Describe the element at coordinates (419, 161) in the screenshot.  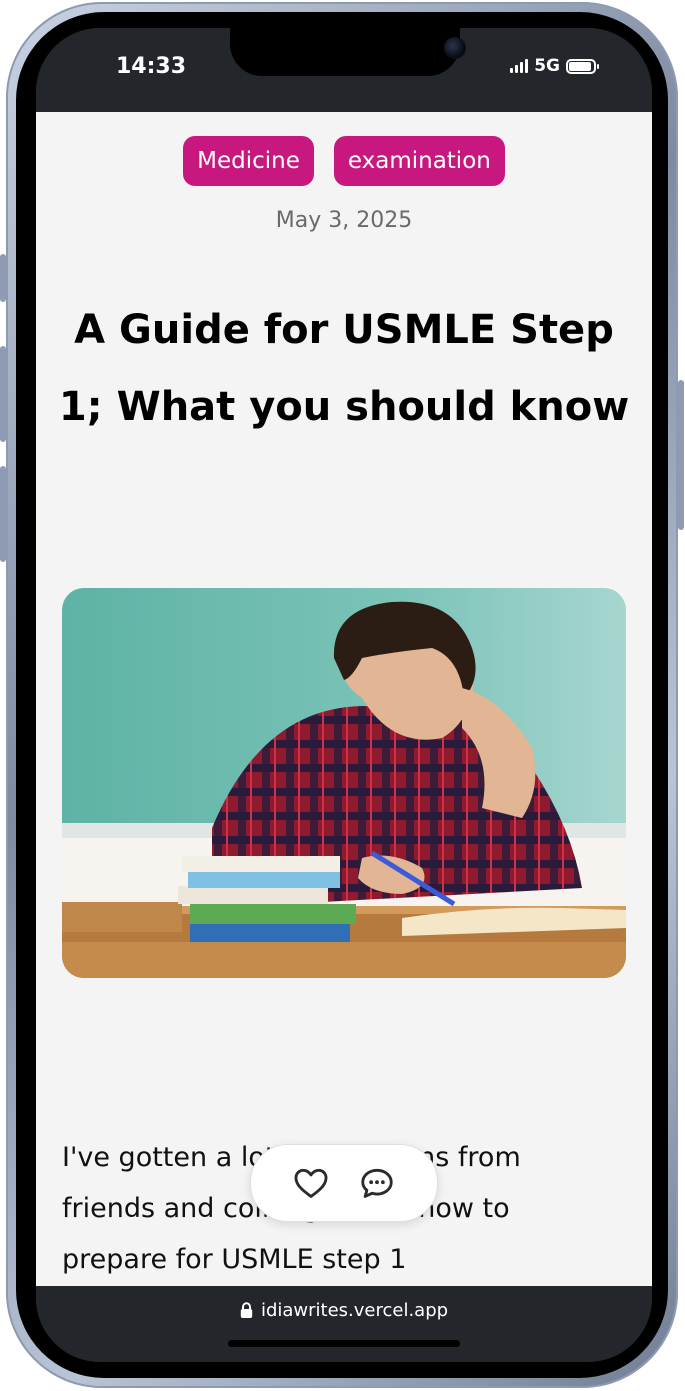
I see `tag-examination: examination` at that location.